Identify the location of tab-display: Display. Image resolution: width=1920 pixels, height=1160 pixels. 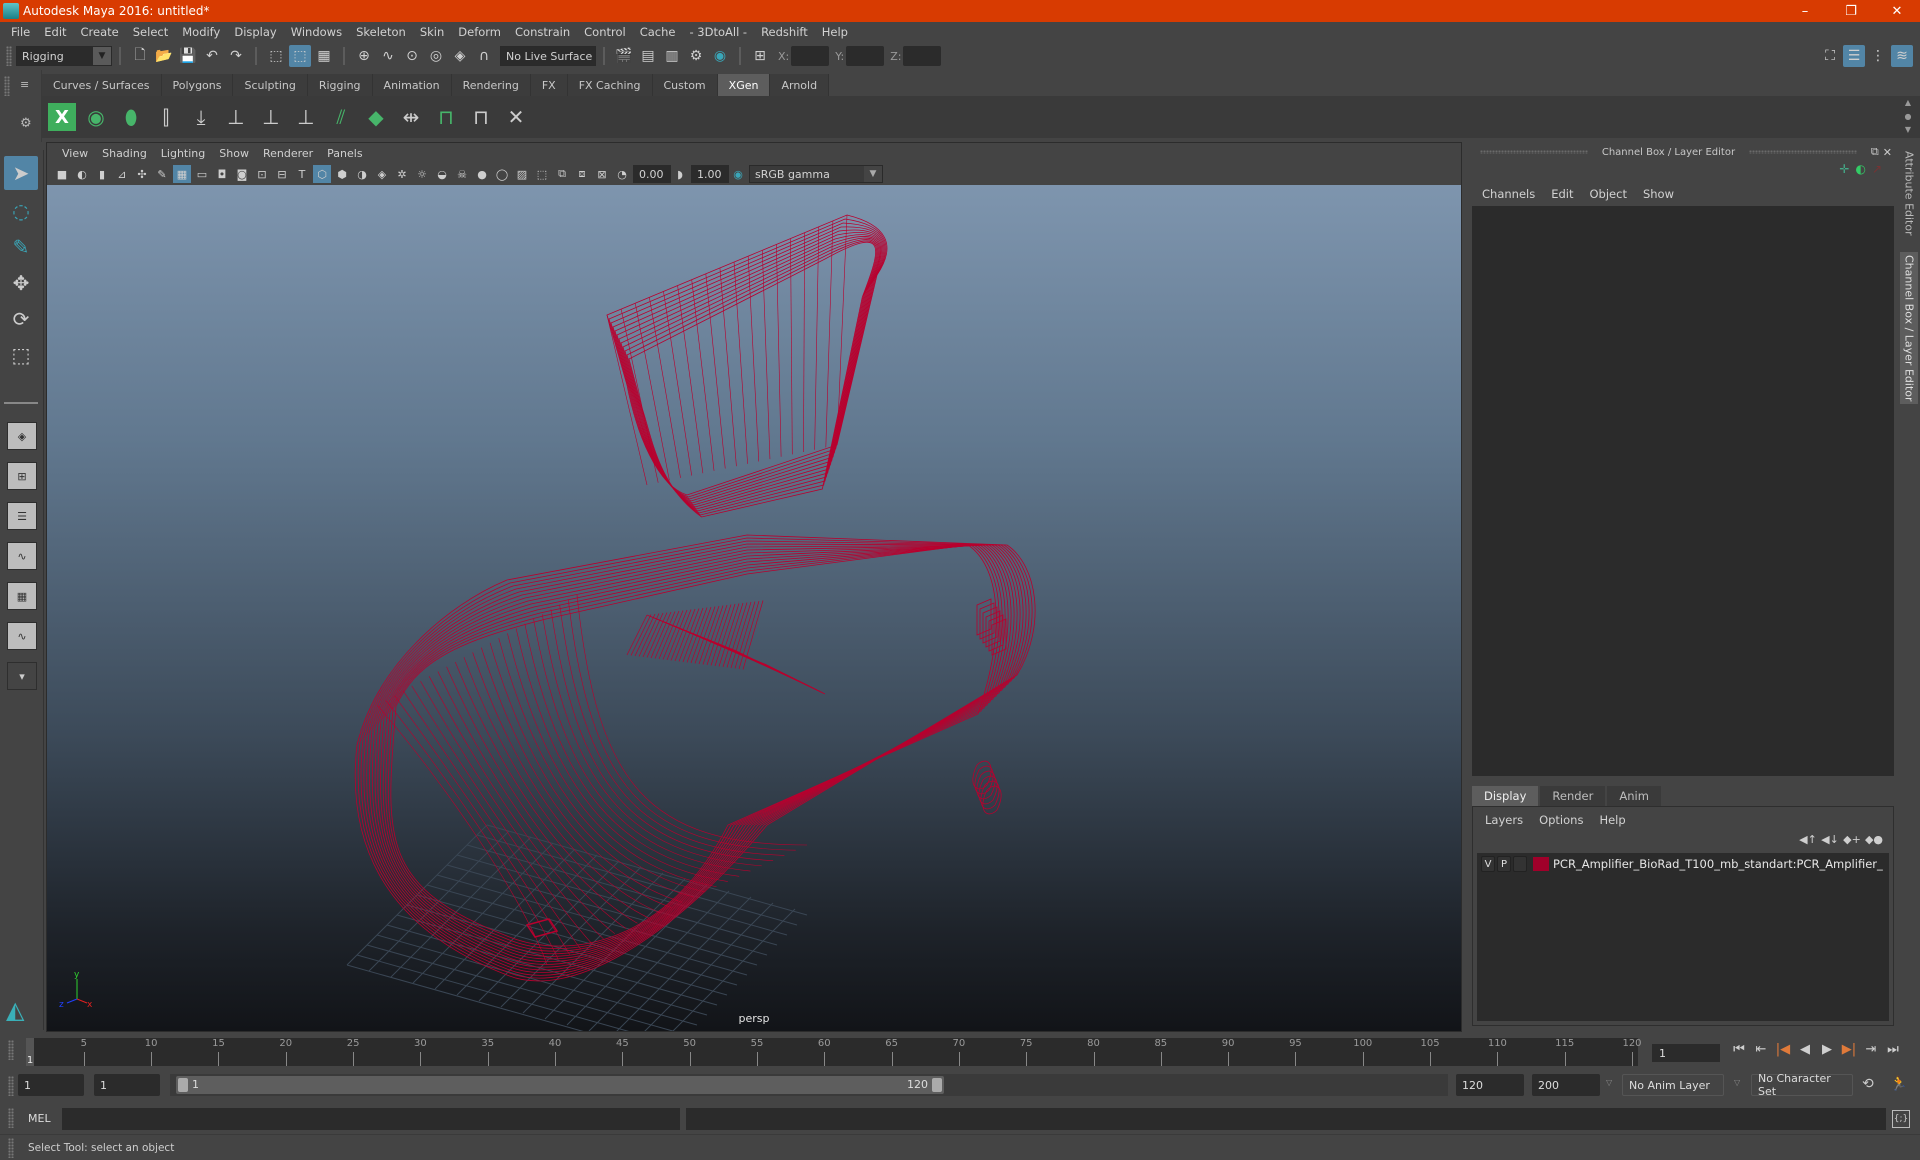
(1505, 796).